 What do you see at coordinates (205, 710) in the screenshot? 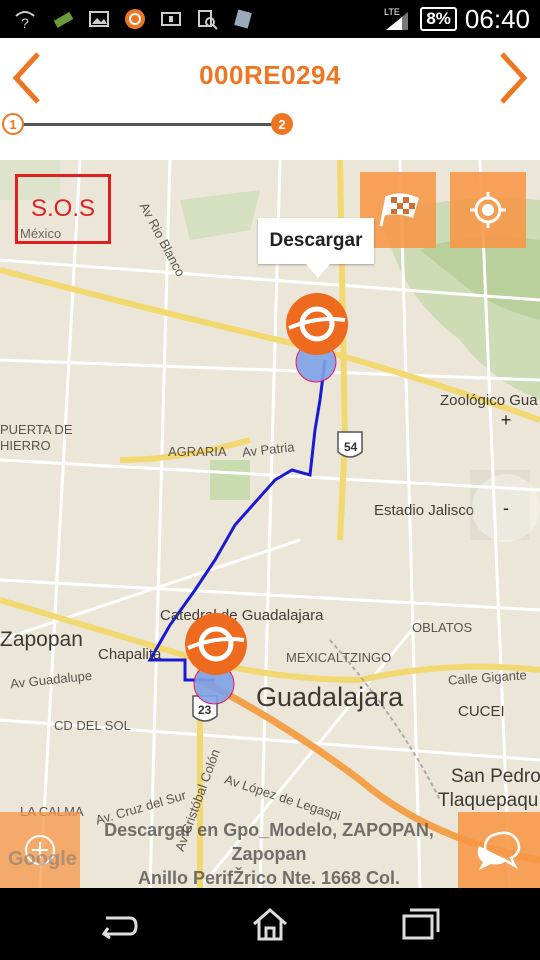
I see `route-23-label: 23` at bounding box center [205, 710].